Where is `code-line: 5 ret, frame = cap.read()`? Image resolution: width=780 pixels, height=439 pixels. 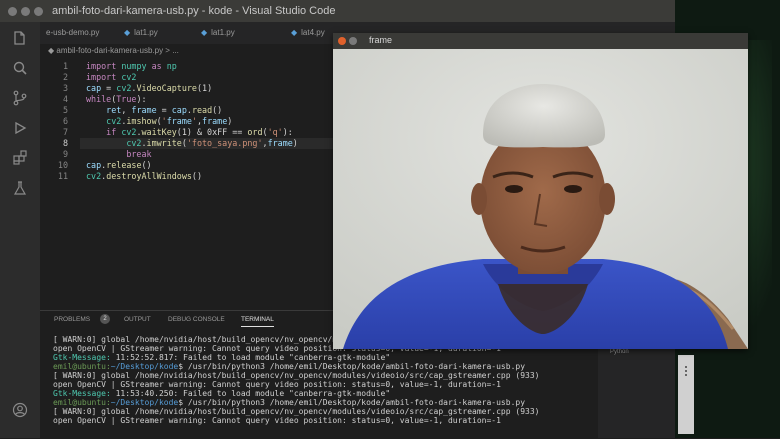
code-line: 5 ret, frame = cap.read() is located at coordinates (190, 110).